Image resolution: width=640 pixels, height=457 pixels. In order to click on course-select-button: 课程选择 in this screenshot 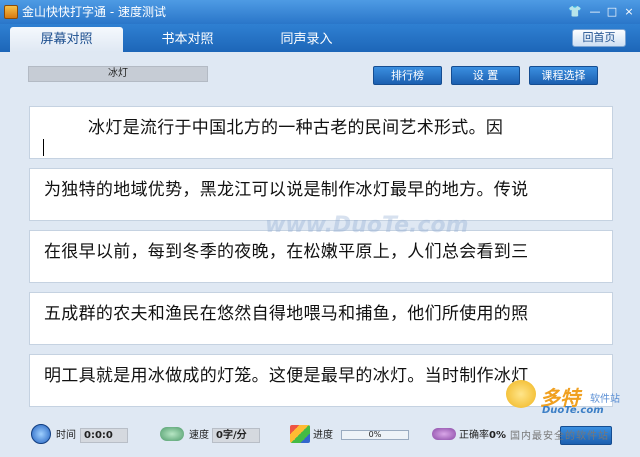, I will do `click(563, 75)`.